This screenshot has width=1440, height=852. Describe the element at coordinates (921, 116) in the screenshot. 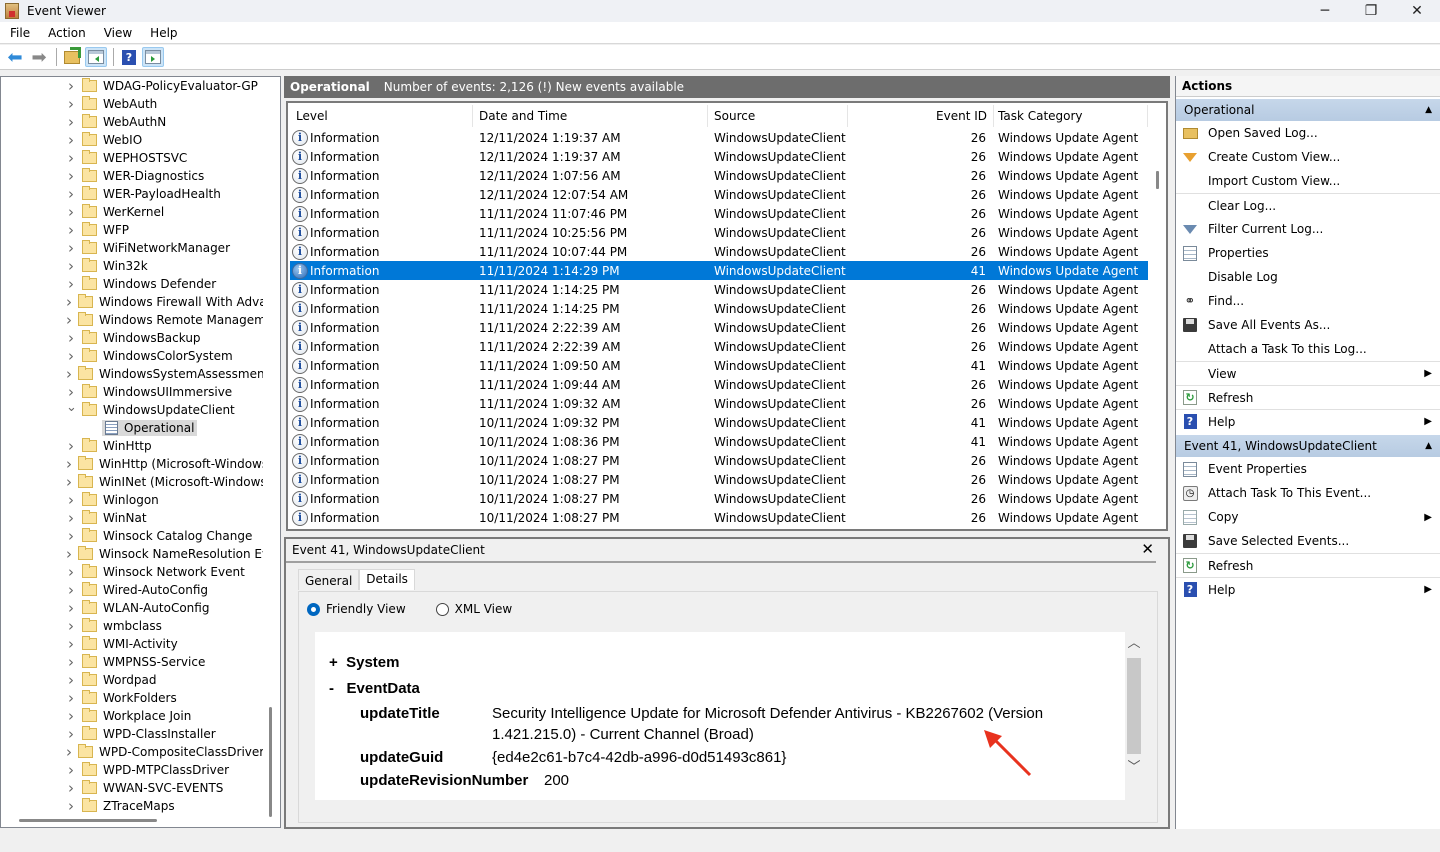

I see `column-event-id: Event ID` at that location.